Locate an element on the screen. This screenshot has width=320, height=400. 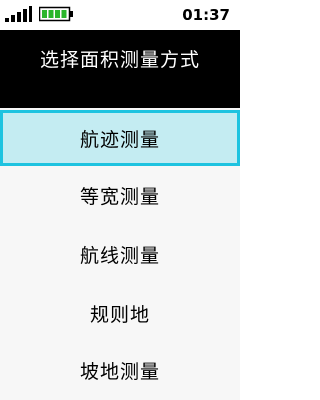
menu-item-label: 规则地 is located at coordinates (119, 314).